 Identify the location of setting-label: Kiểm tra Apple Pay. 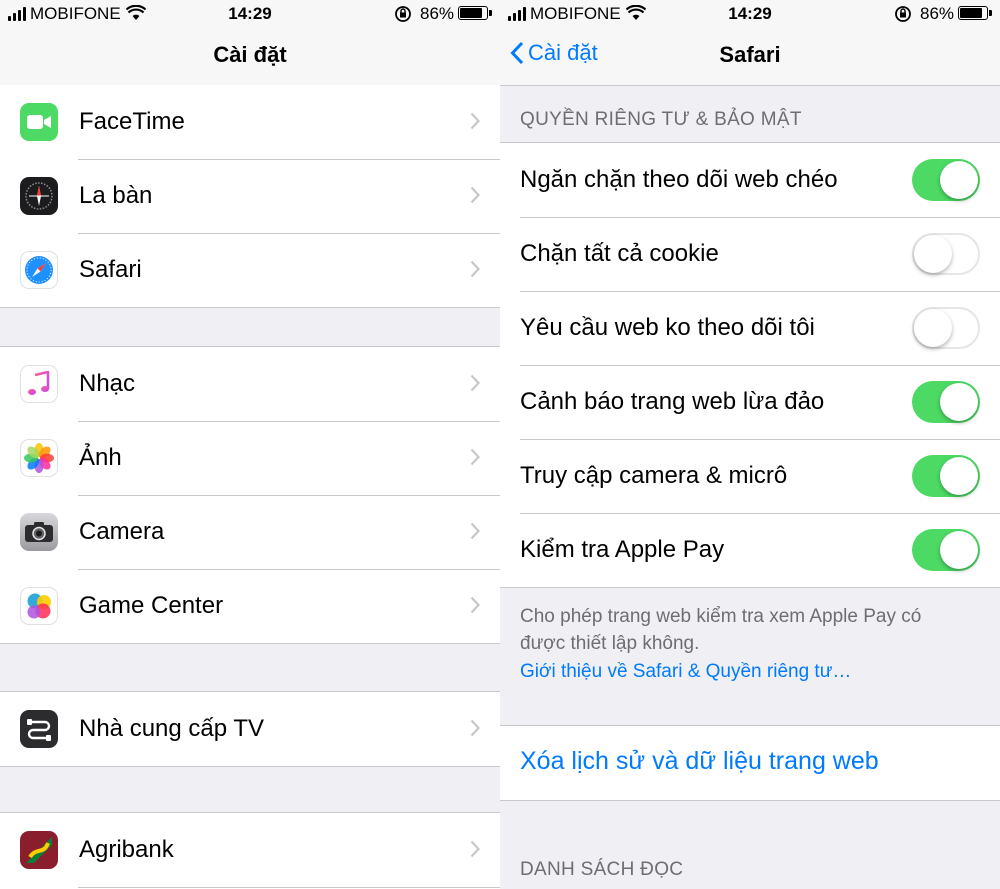
(622, 549).